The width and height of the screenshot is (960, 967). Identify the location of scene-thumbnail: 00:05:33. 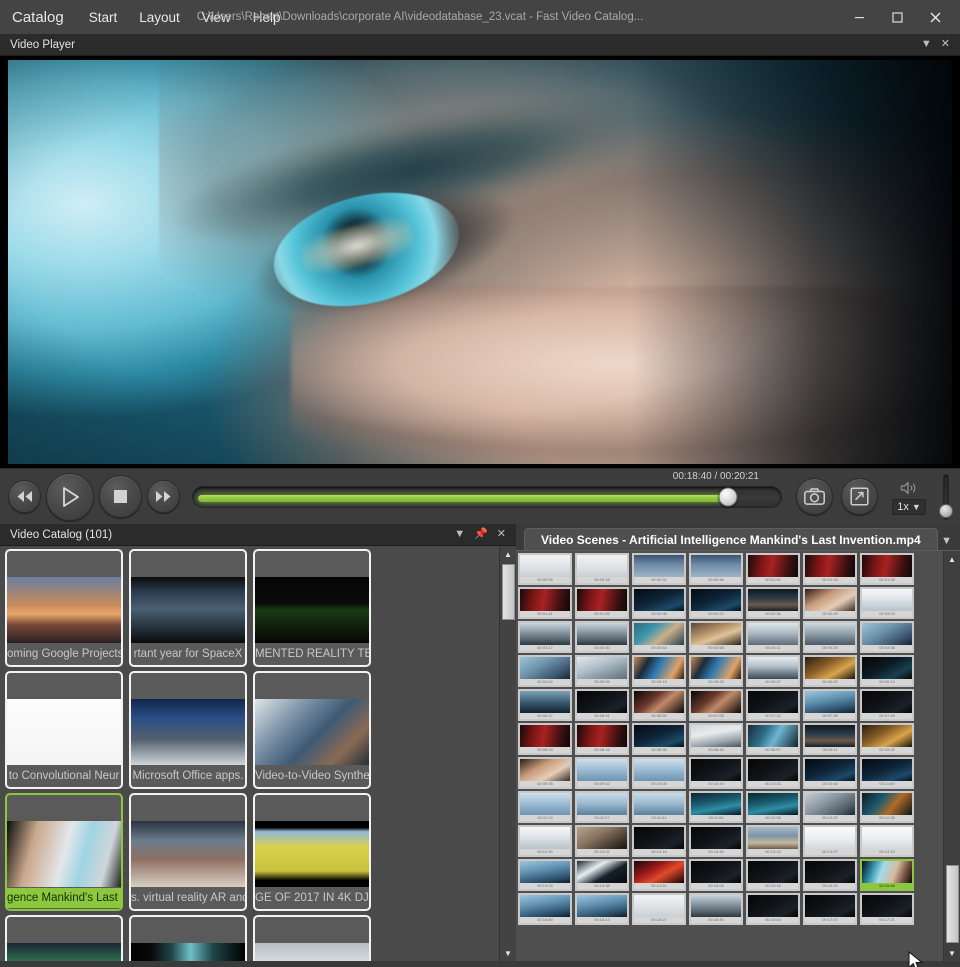
(716, 671).